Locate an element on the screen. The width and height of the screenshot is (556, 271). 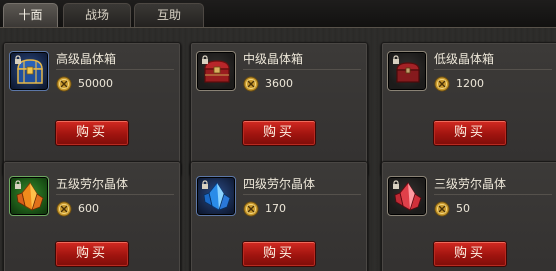
item-name: 中级晶体箱 is located at coordinates (302, 60).